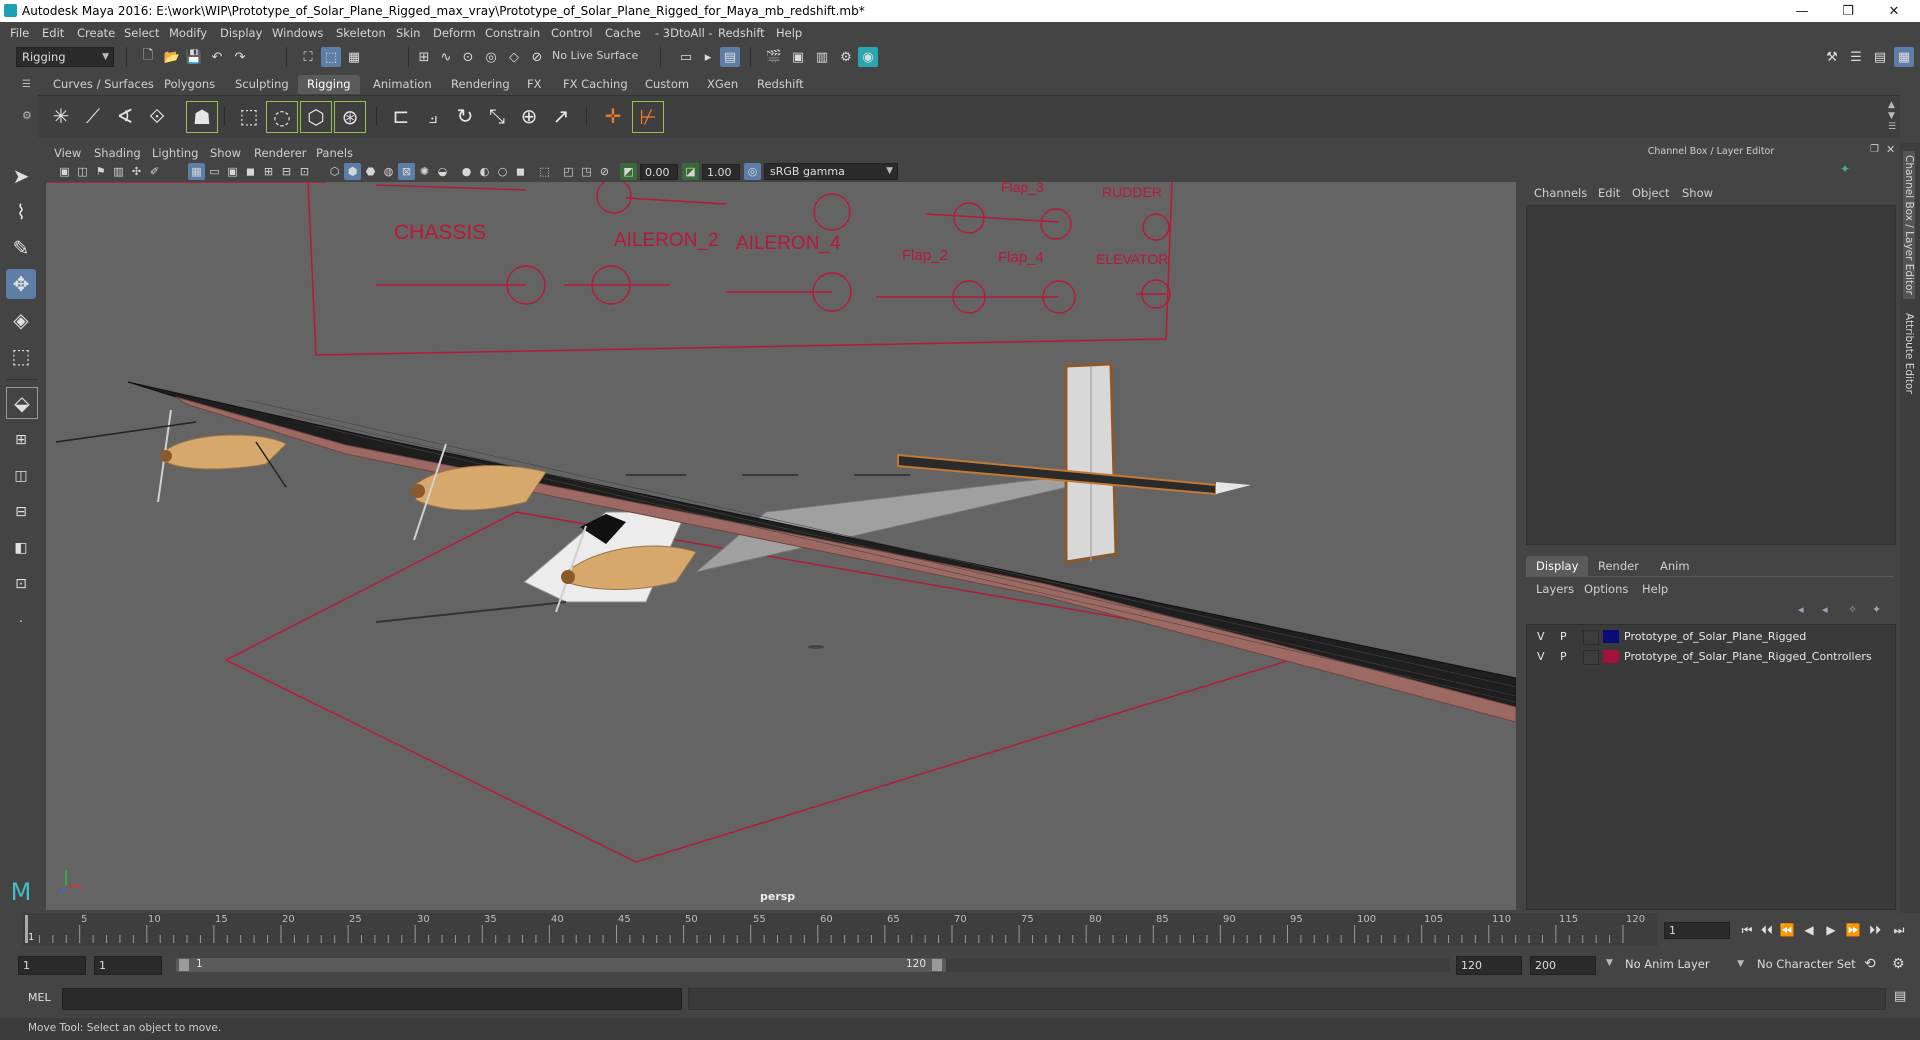  I want to click on move-layer-up-icon: ◂, so click(1801, 609).